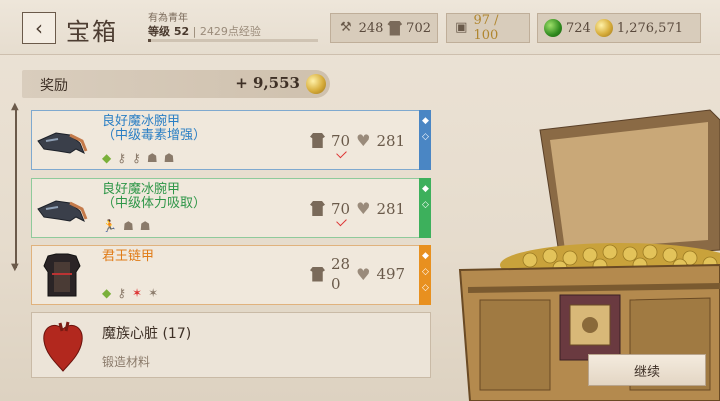  Describe the element at coordinates (391, 274) in the screenshot. I see `hp-value: 497` at that location.